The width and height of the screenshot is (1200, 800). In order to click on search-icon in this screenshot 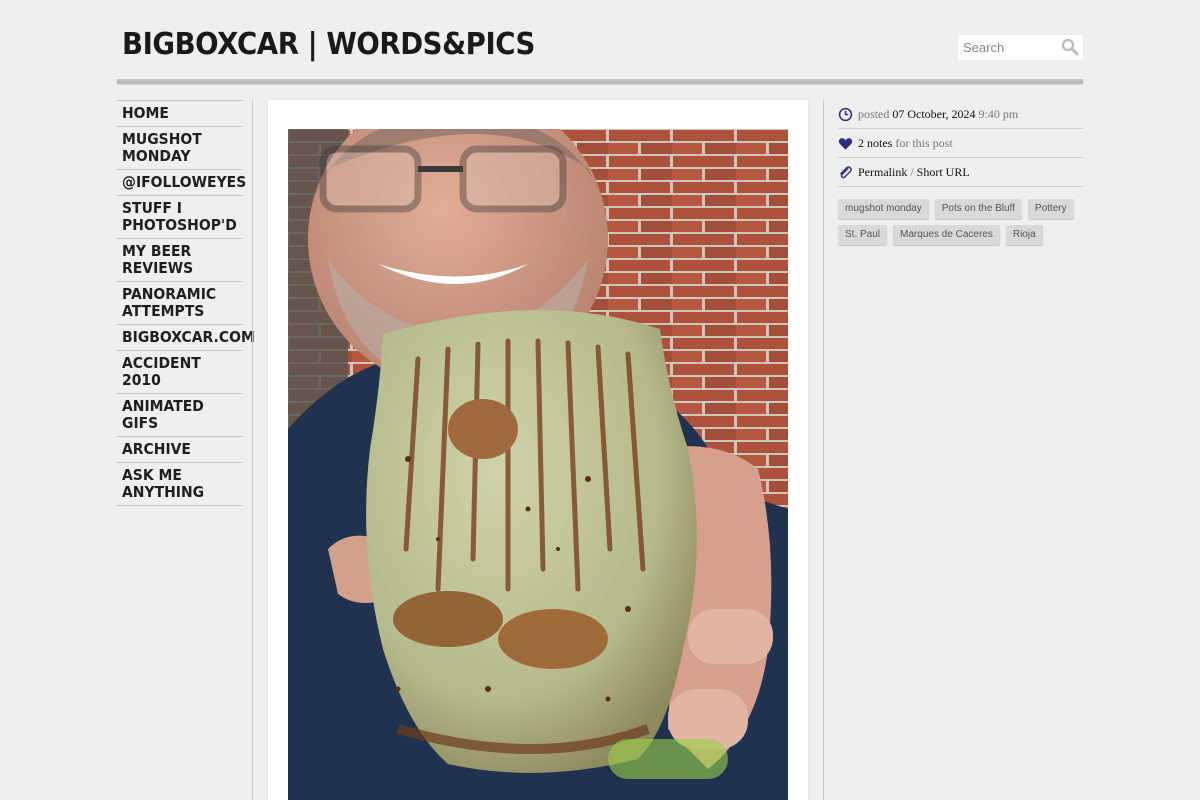, I will do `click(1070, 47)`.